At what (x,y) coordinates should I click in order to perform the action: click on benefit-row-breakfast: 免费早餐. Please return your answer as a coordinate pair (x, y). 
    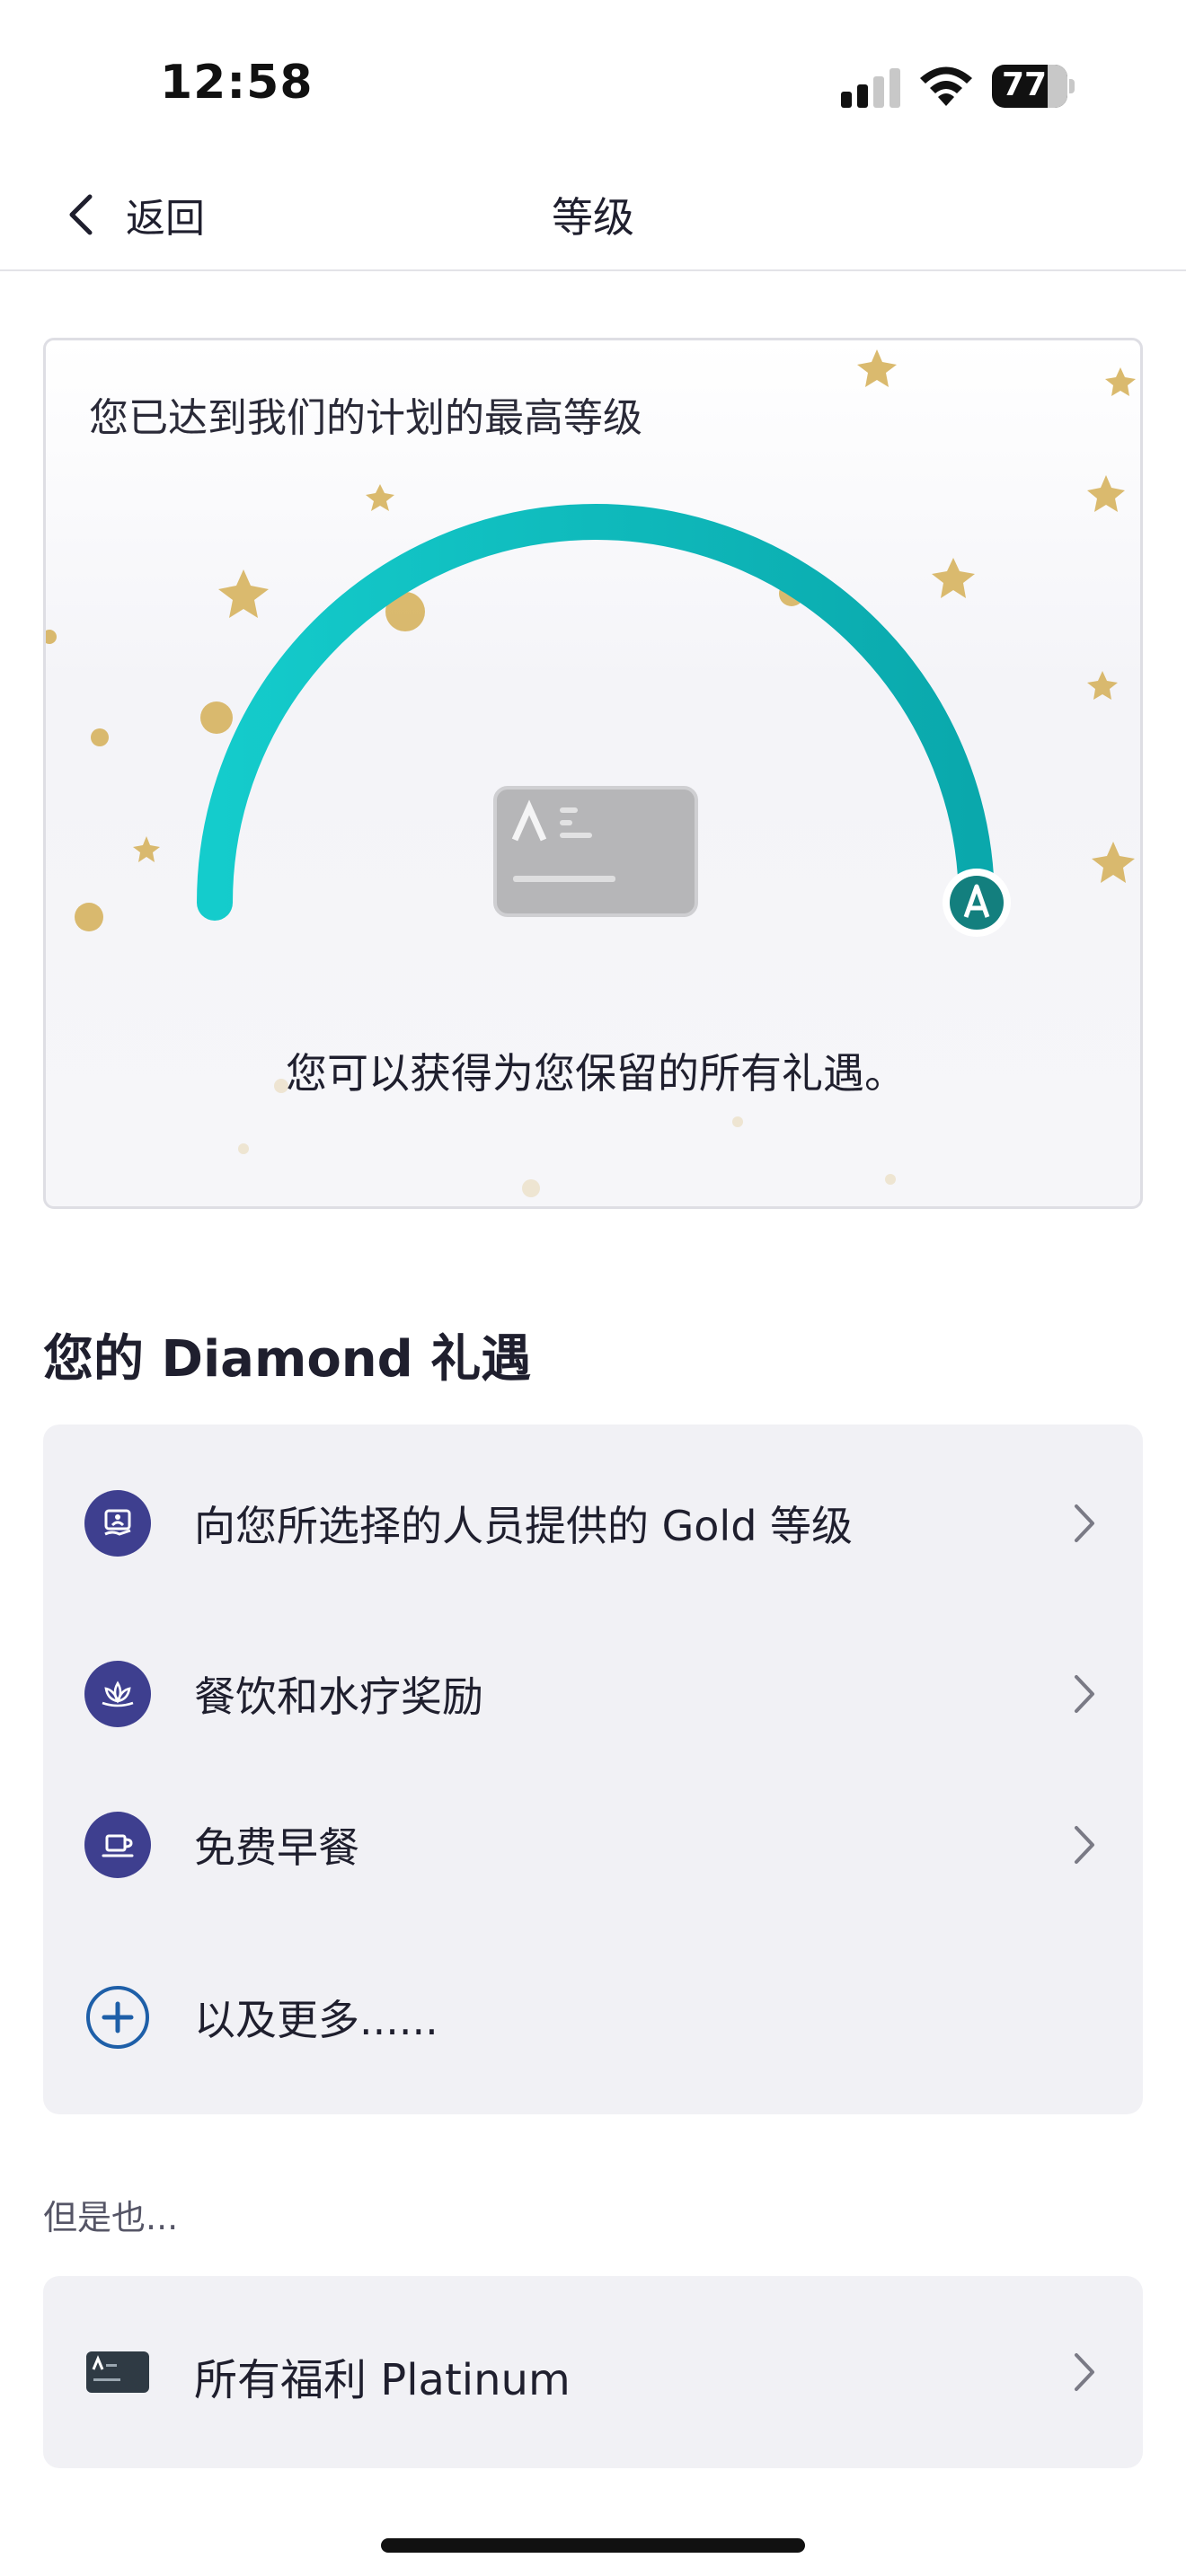
    Looking at the image, I should click on (593, 1845).